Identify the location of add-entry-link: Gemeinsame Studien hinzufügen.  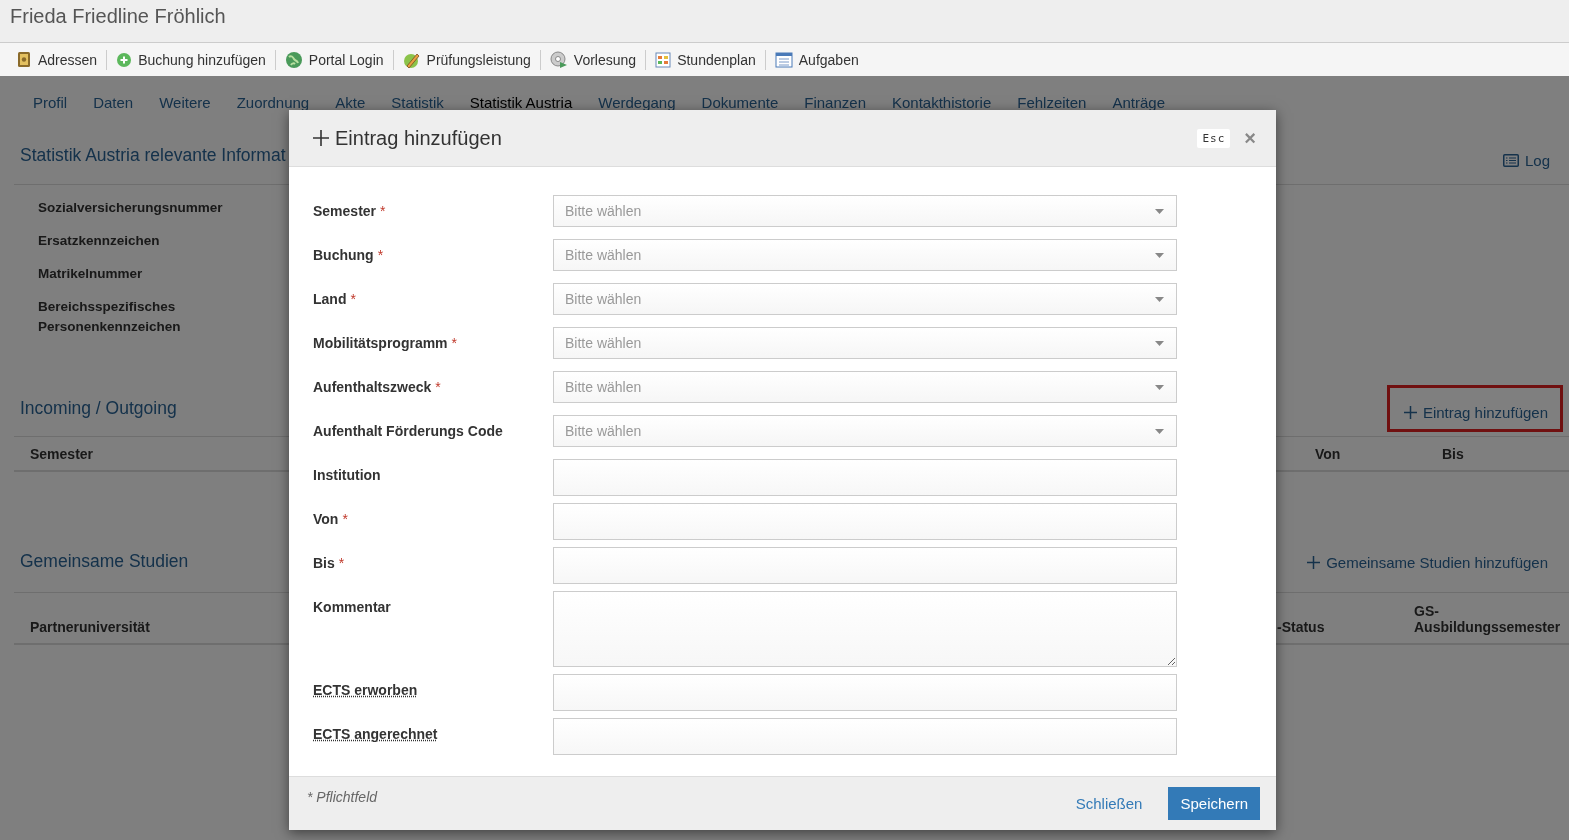
(1426, 561).